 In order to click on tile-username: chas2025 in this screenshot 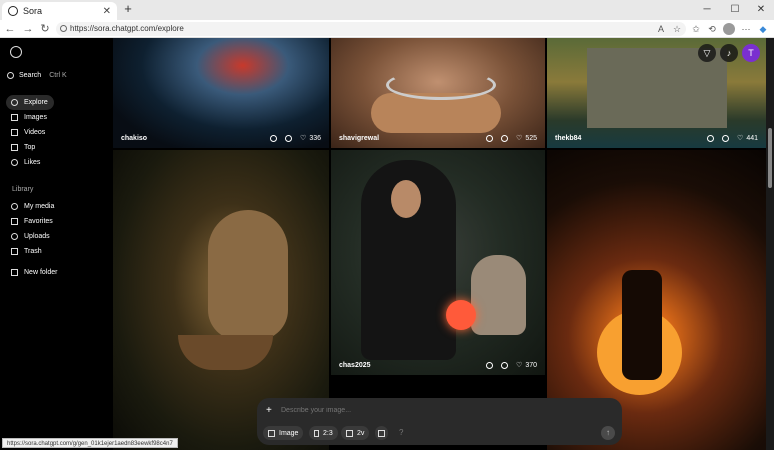, I will do `click(355, 365)`.